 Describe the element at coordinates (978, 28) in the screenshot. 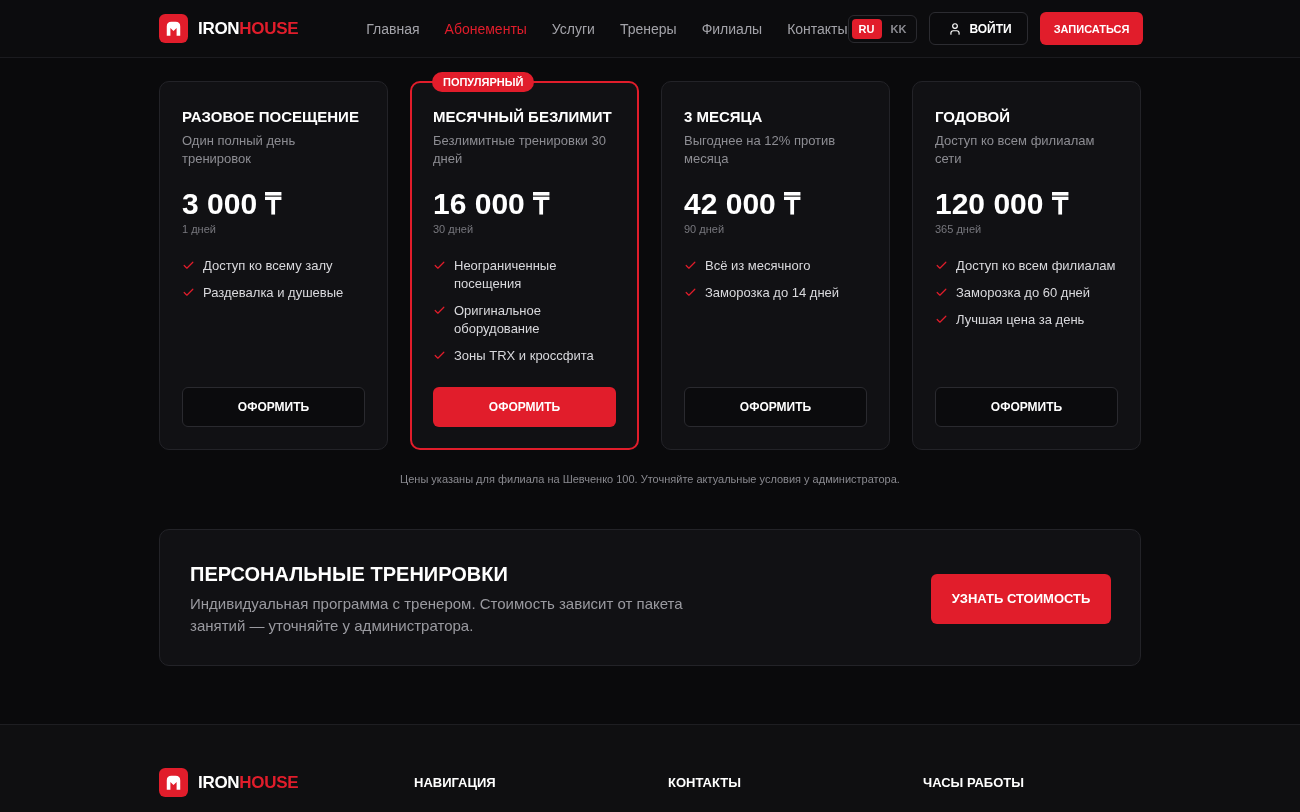

I see `login-button: ВОЙТИ` at that location.